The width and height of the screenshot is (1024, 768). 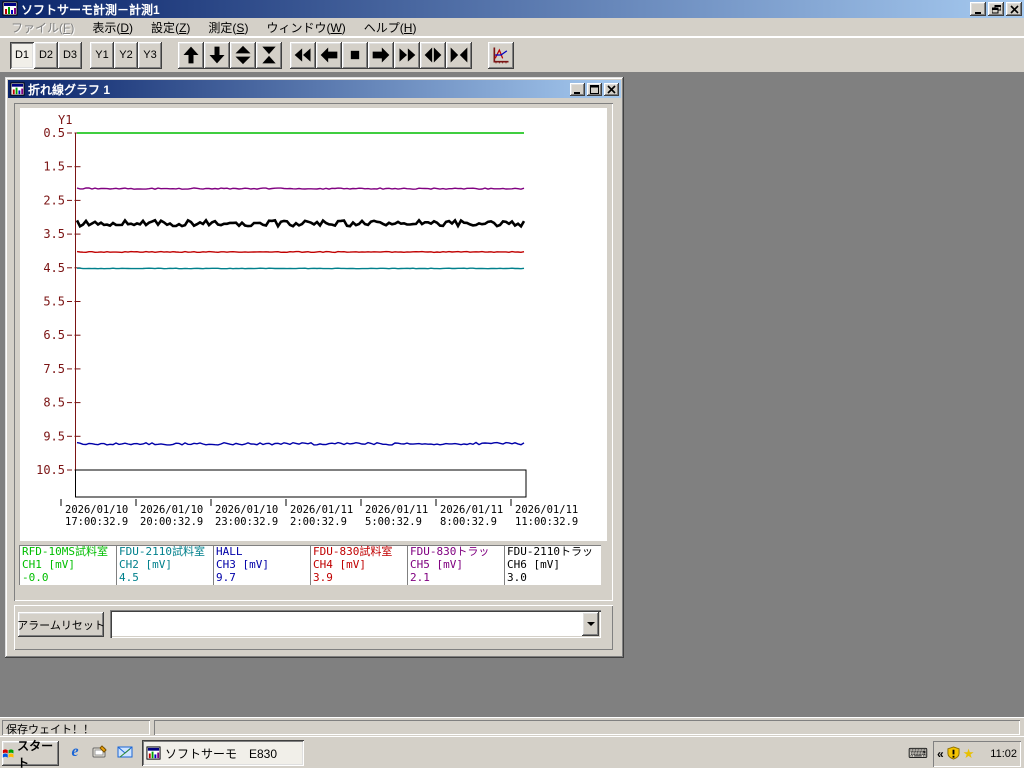 I want to click on svg-text: 2.5, so click(x=54, y=200).